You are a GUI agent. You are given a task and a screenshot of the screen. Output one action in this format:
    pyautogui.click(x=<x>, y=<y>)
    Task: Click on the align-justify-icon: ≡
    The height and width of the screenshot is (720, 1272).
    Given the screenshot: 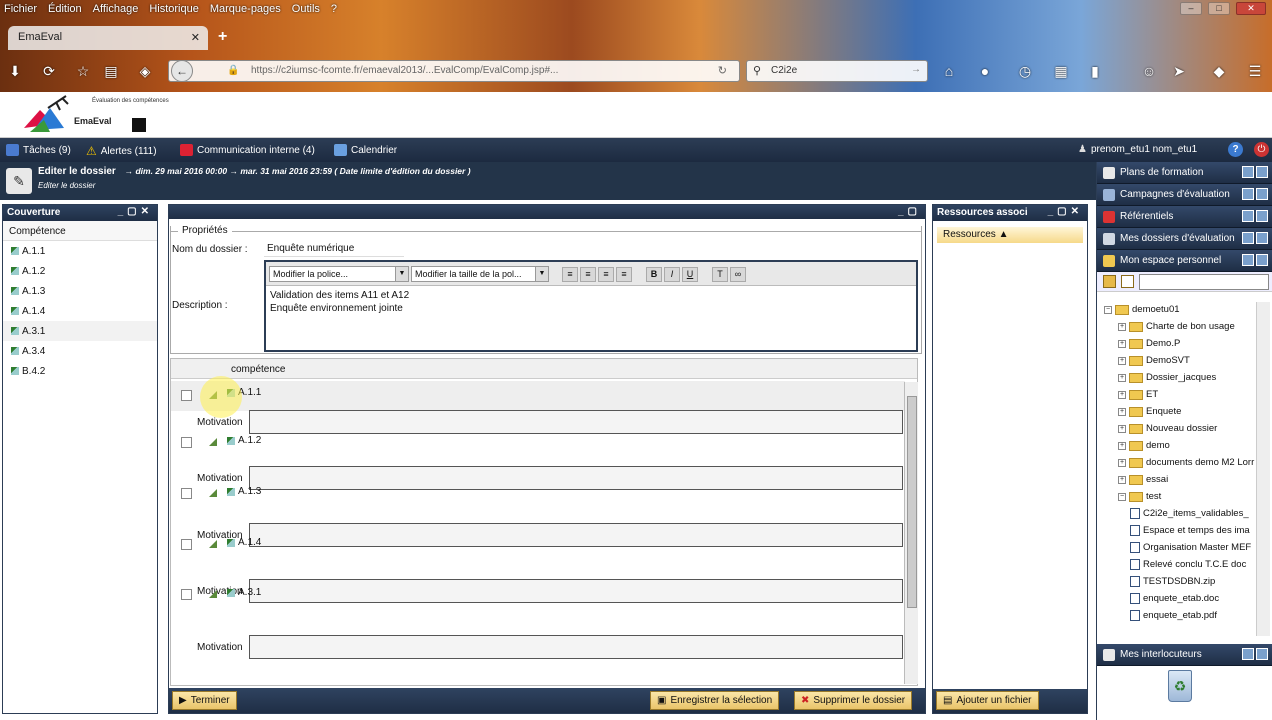 What is the action you would take?
    pyautogui.click(x=624, y=274)
    